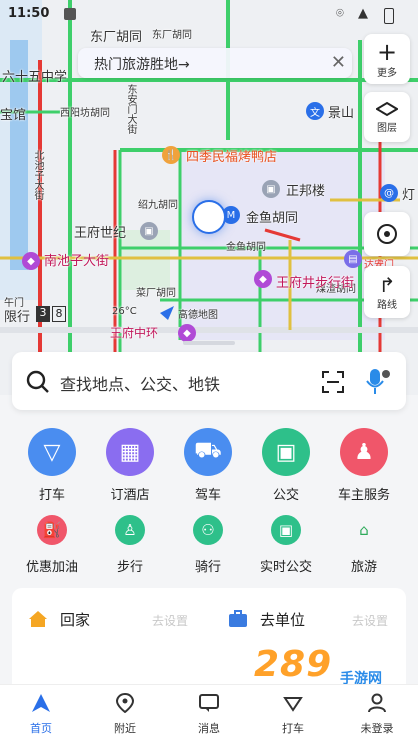 The height and width of the screenshot is (745, 418). Describe the element at coordinates (215, 63) in the screenshot. I see `promo-banner: 热门旅游胜地→ ✕` at that location.